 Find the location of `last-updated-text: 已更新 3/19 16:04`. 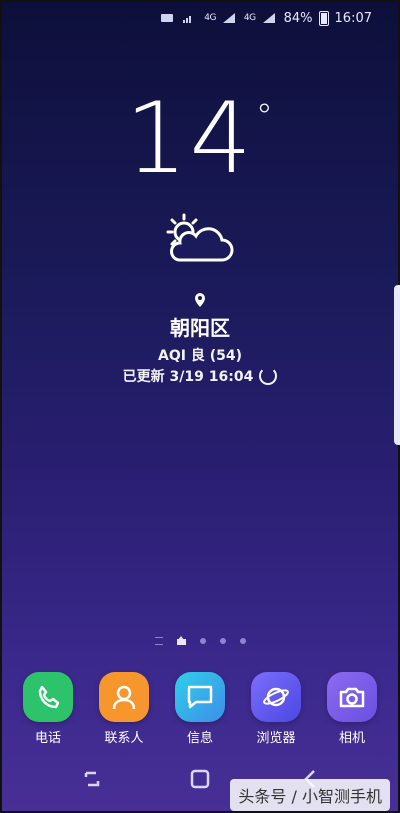

last-updated-text: 已更新 3/19 16:04 is located at coordinates (188, 377).